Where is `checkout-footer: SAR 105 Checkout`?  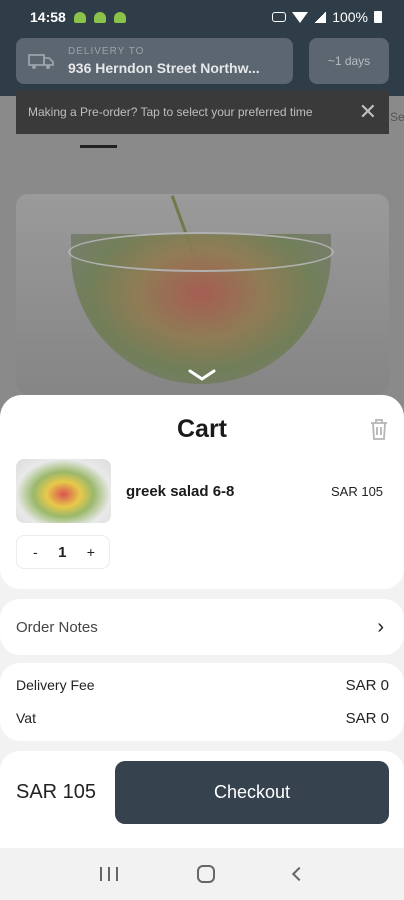
checkout-footer: SAR 105 Checkout is located at coordinates (202, 799).